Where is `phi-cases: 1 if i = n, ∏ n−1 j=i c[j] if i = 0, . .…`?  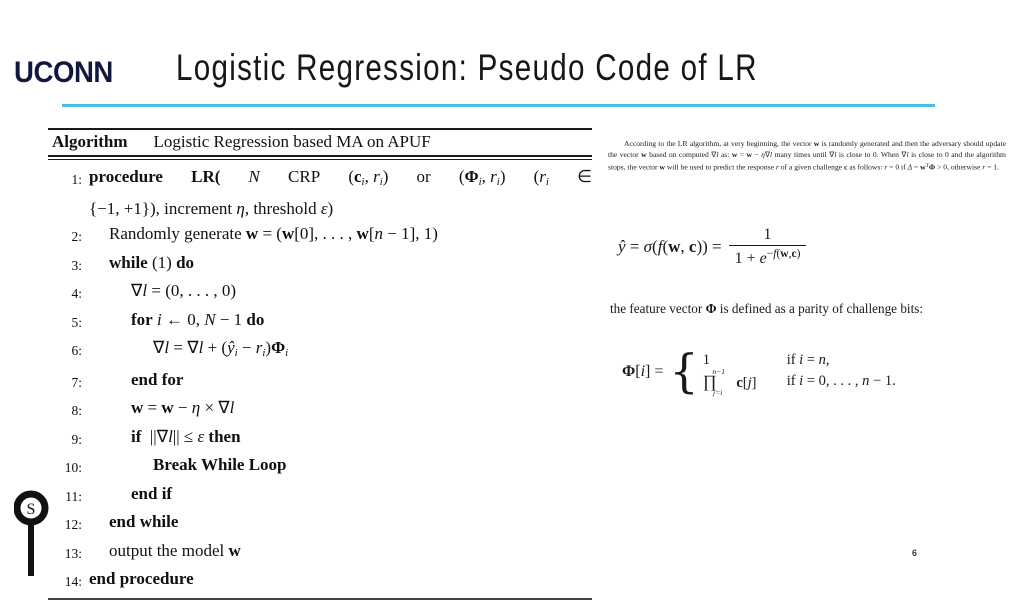
phi-cases: 1 if i = n, ∏ n−1 j=i c[j] if i = 0, . .… is located at coordinates (799, 374).